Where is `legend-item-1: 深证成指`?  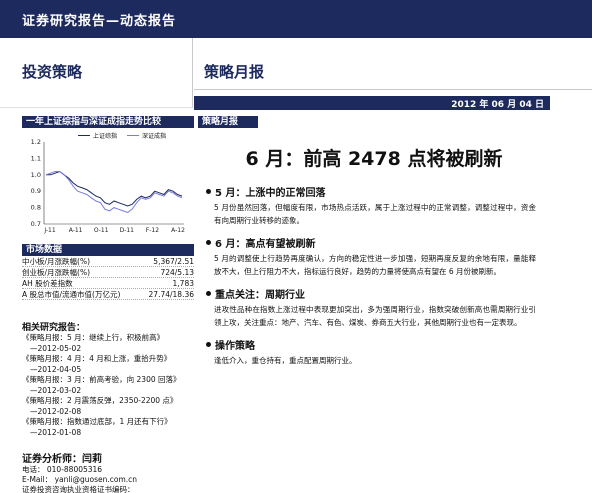 legend-item-1: 深证成指 is located at coordinates (146, 135).